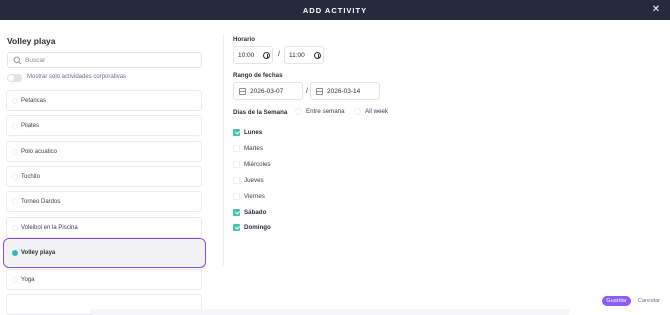 Image resolution: width=670 pixels, height=315 pixels. I want to click on end-date-value: 2026-03-14, so click(344, 91).